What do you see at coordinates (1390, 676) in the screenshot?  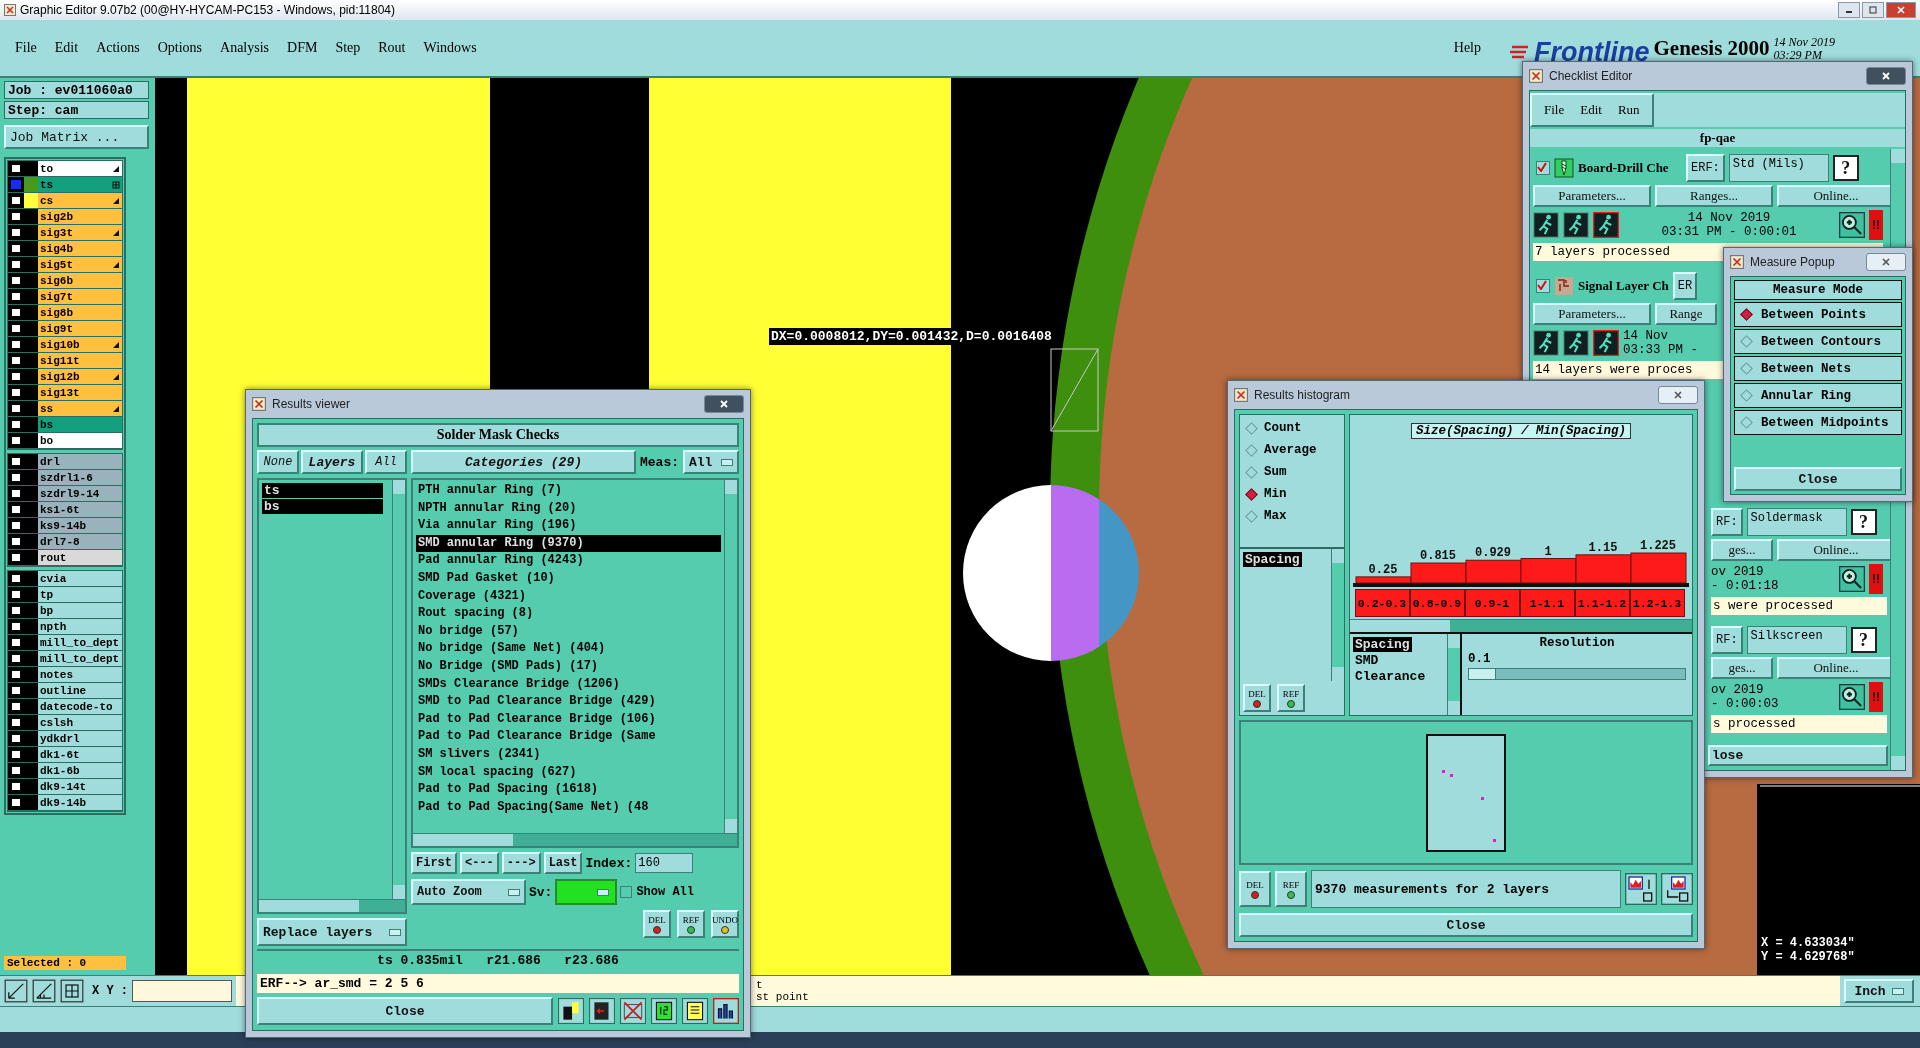 I see `list-item: Clearance` at bounding box center [1390, 676].